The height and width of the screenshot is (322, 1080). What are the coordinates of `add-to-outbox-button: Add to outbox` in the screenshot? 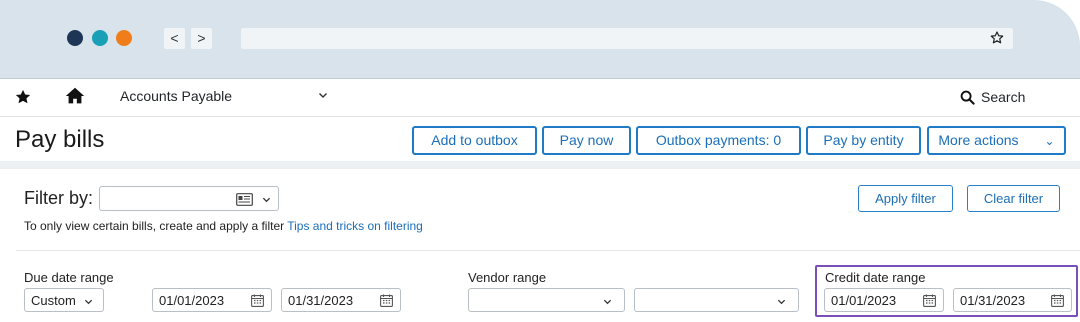 It's located at (474, 140).